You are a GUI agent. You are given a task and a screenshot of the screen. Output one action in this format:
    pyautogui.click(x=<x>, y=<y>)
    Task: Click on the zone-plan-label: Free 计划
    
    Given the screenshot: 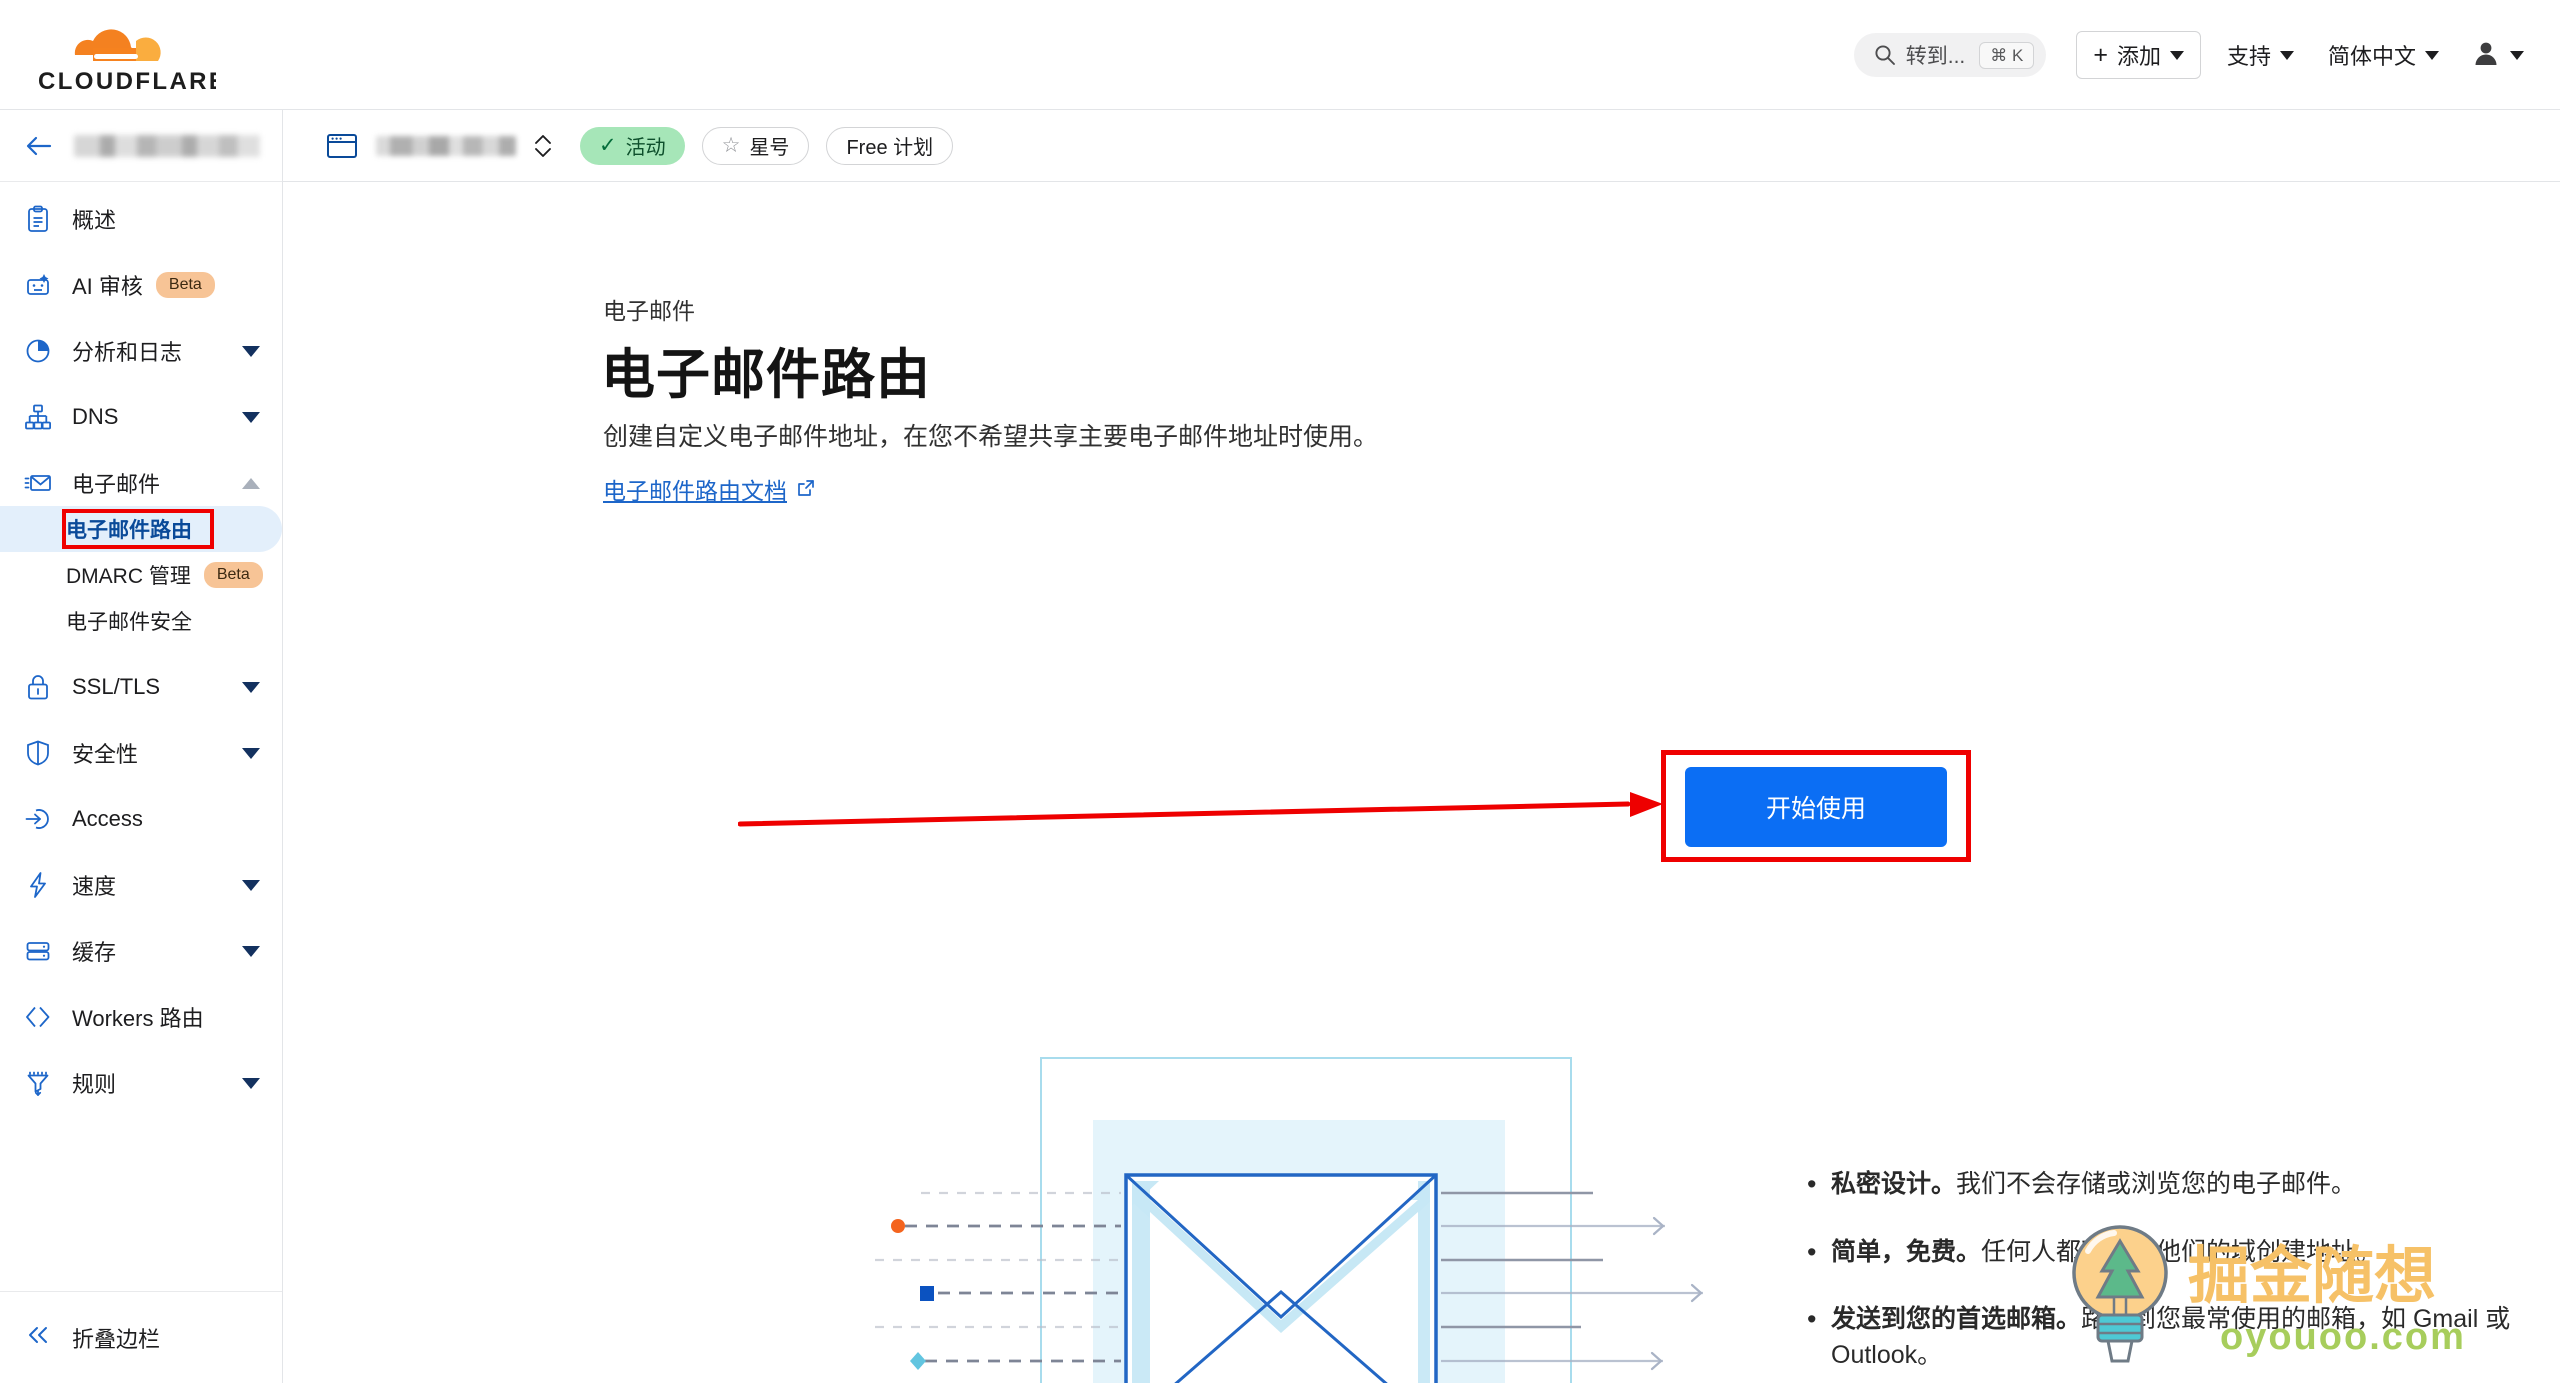 What is the action you would take?
    pyautogui.click(x=890, y=148)
    